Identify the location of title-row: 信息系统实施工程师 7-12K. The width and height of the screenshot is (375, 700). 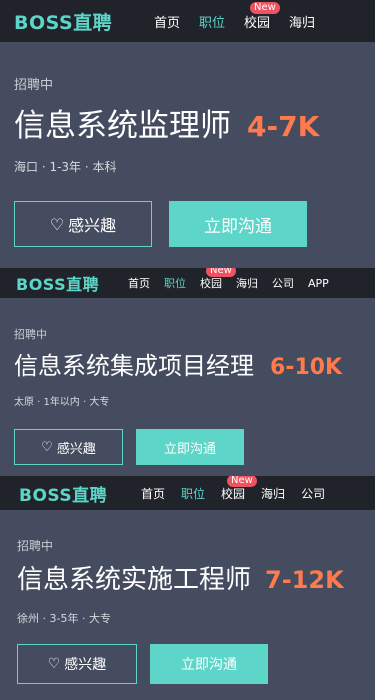
(180, 577).